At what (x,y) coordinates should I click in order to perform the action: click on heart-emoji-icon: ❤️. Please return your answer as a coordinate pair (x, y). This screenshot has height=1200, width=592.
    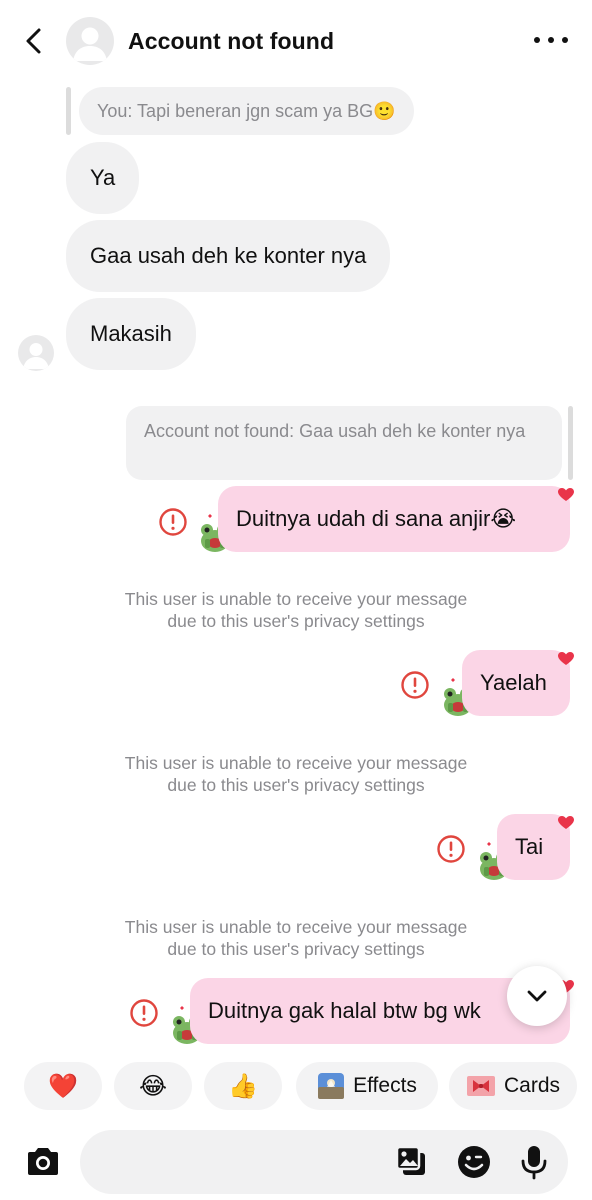
    Looking at the image, I should click on (63, 1086).